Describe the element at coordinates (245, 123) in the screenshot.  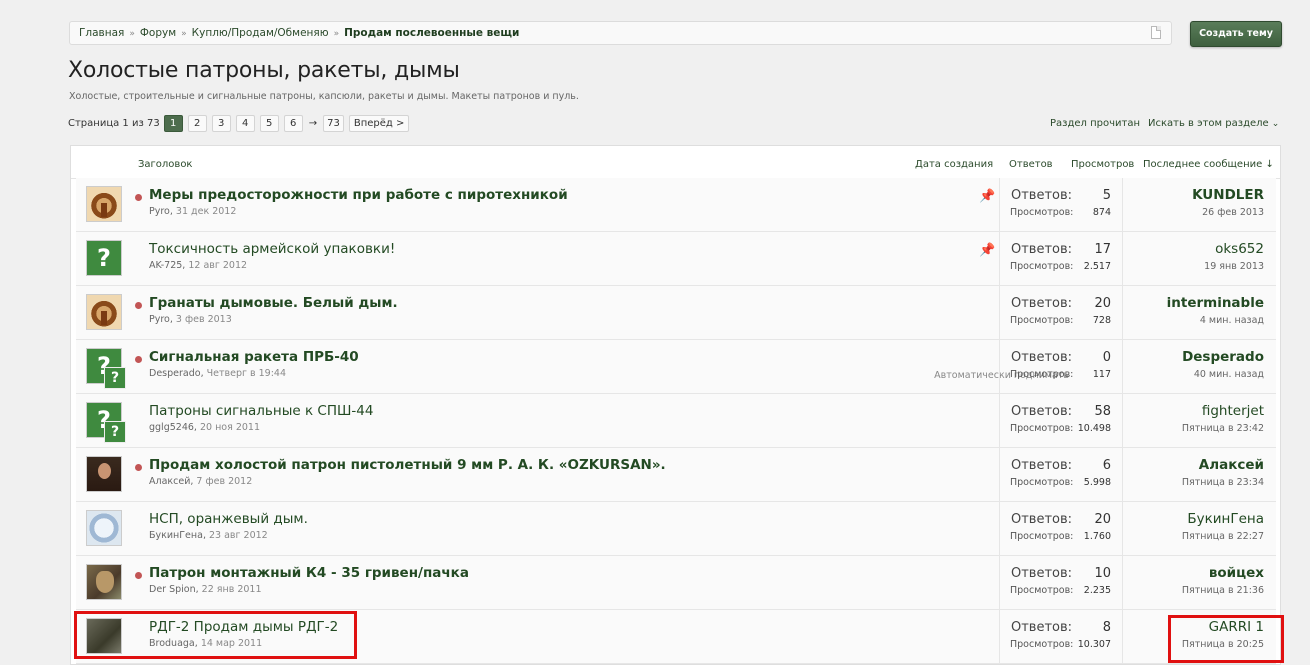
I see `page-link-4: 4` at that location.